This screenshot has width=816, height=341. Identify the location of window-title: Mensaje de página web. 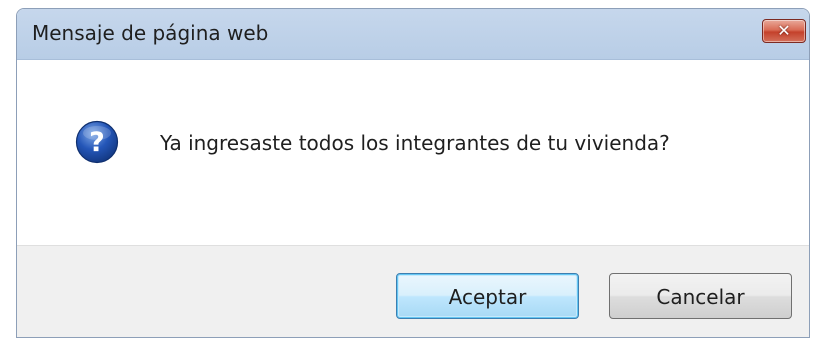
(150, 33).